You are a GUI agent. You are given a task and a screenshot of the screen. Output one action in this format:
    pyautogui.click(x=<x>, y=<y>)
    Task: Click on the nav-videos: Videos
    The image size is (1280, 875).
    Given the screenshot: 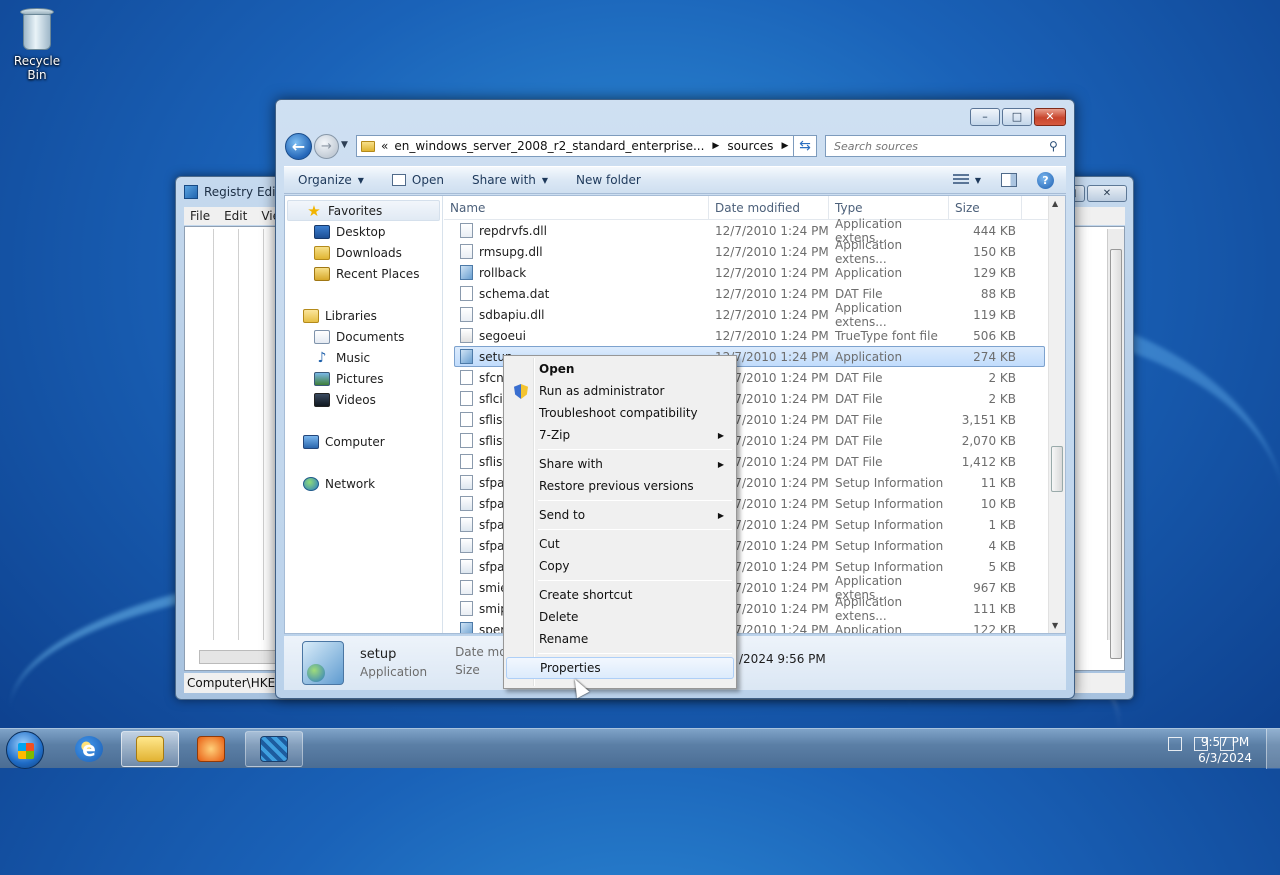 What is the action you would take?
    pyautogui.click(x=363, y=399)
    